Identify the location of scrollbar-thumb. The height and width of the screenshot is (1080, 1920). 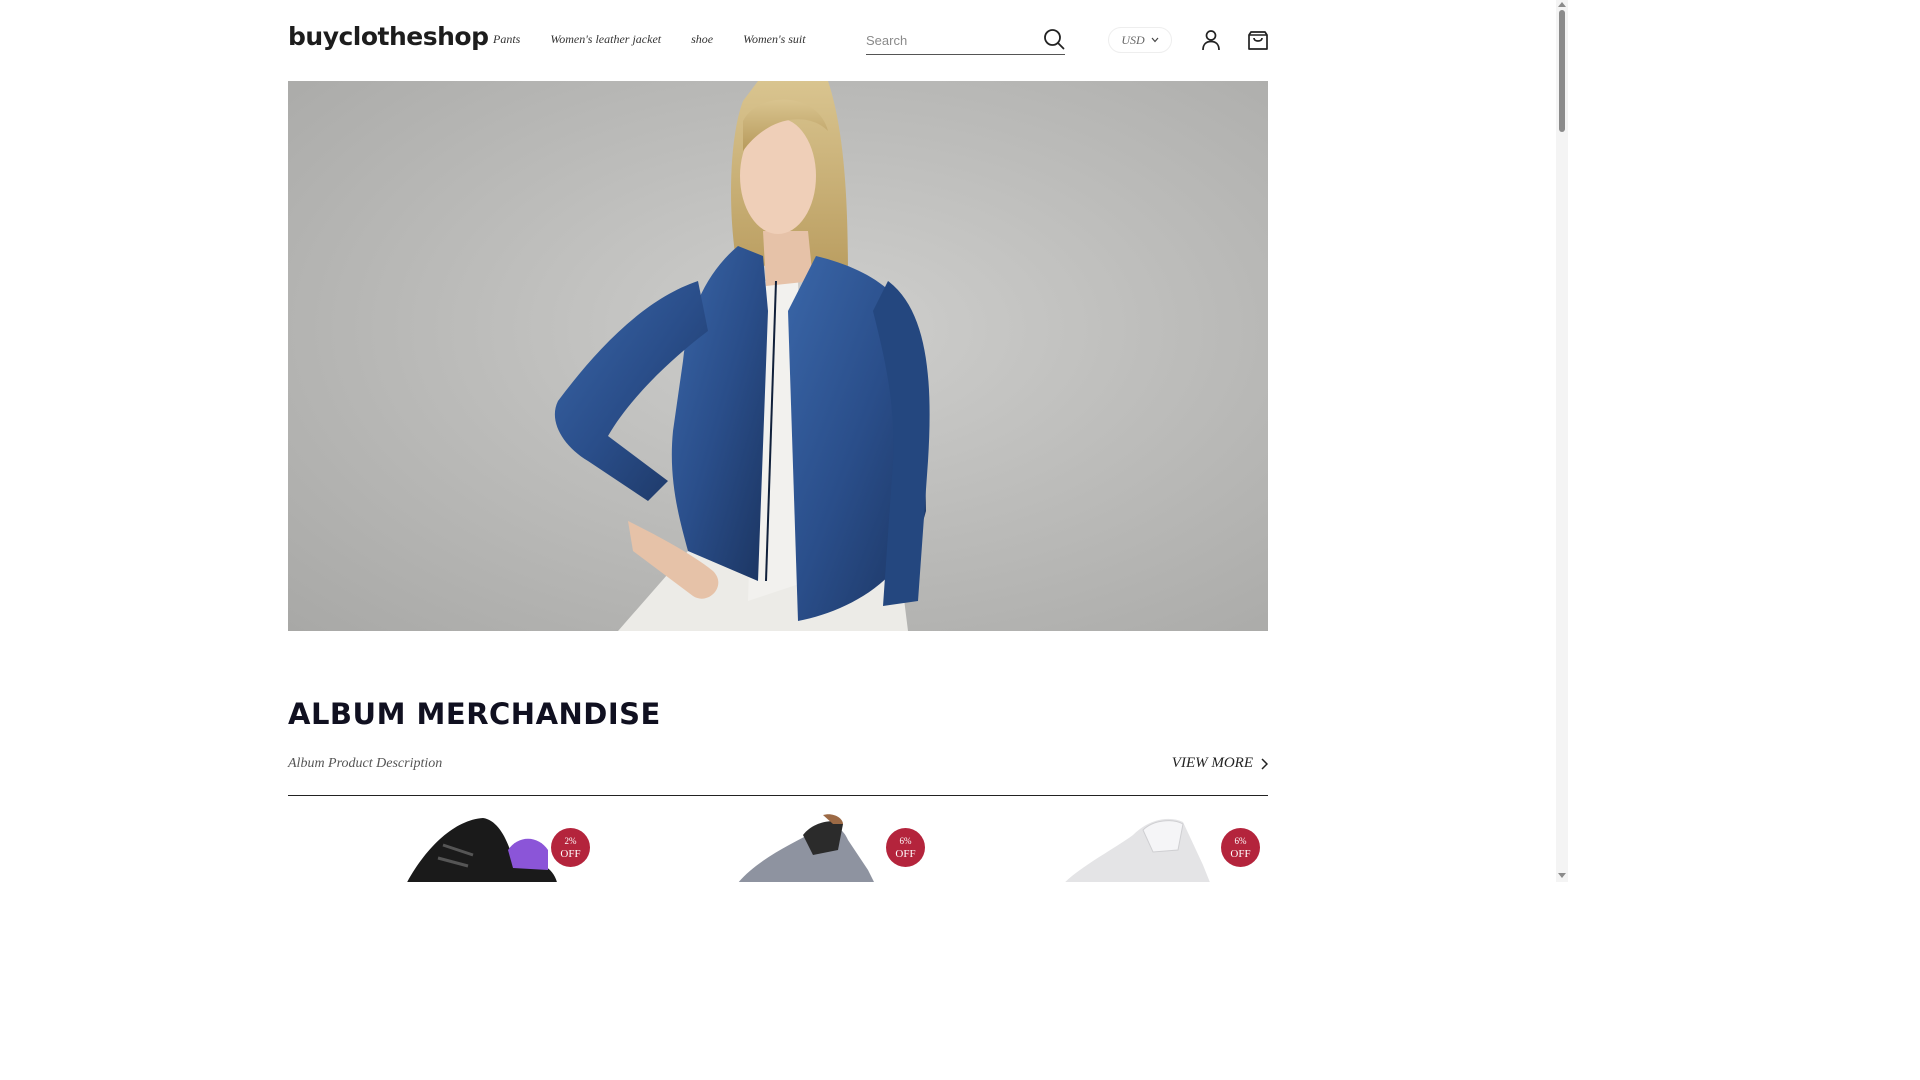
(1562, 71).